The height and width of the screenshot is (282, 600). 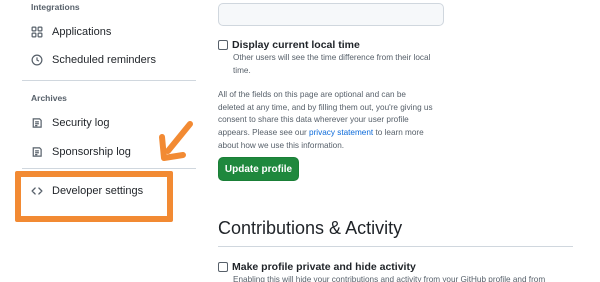 What do you see at coordinates (258, 169) in the screenshot?
I see `update-profile-button: Update profile` at bounding box center [258, 169].